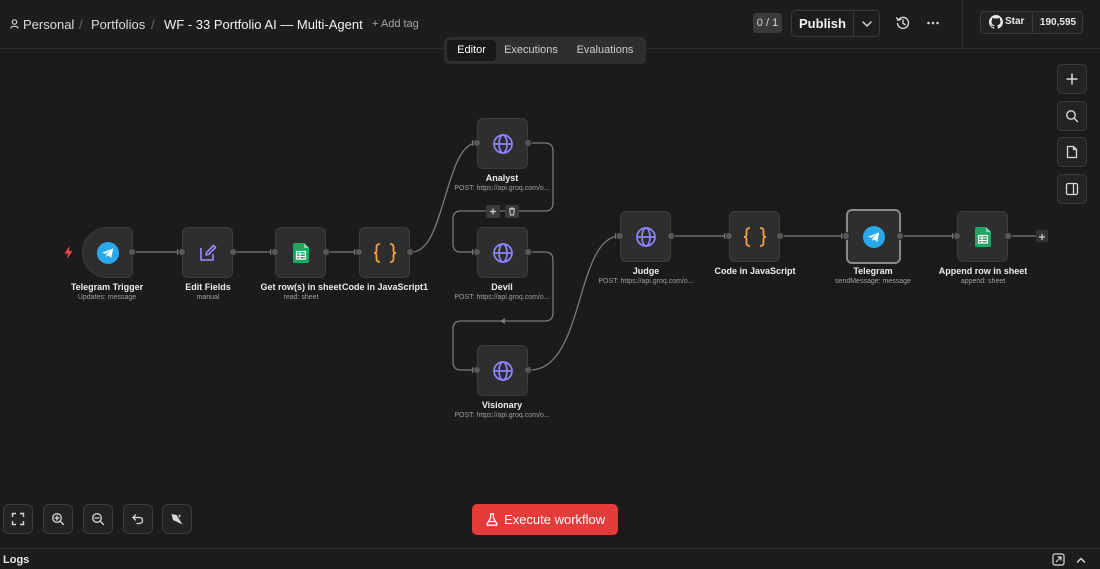 The height and width of the screenshot is (569, 1100). I want to click on zoom-in-icon, so click(58, 519).